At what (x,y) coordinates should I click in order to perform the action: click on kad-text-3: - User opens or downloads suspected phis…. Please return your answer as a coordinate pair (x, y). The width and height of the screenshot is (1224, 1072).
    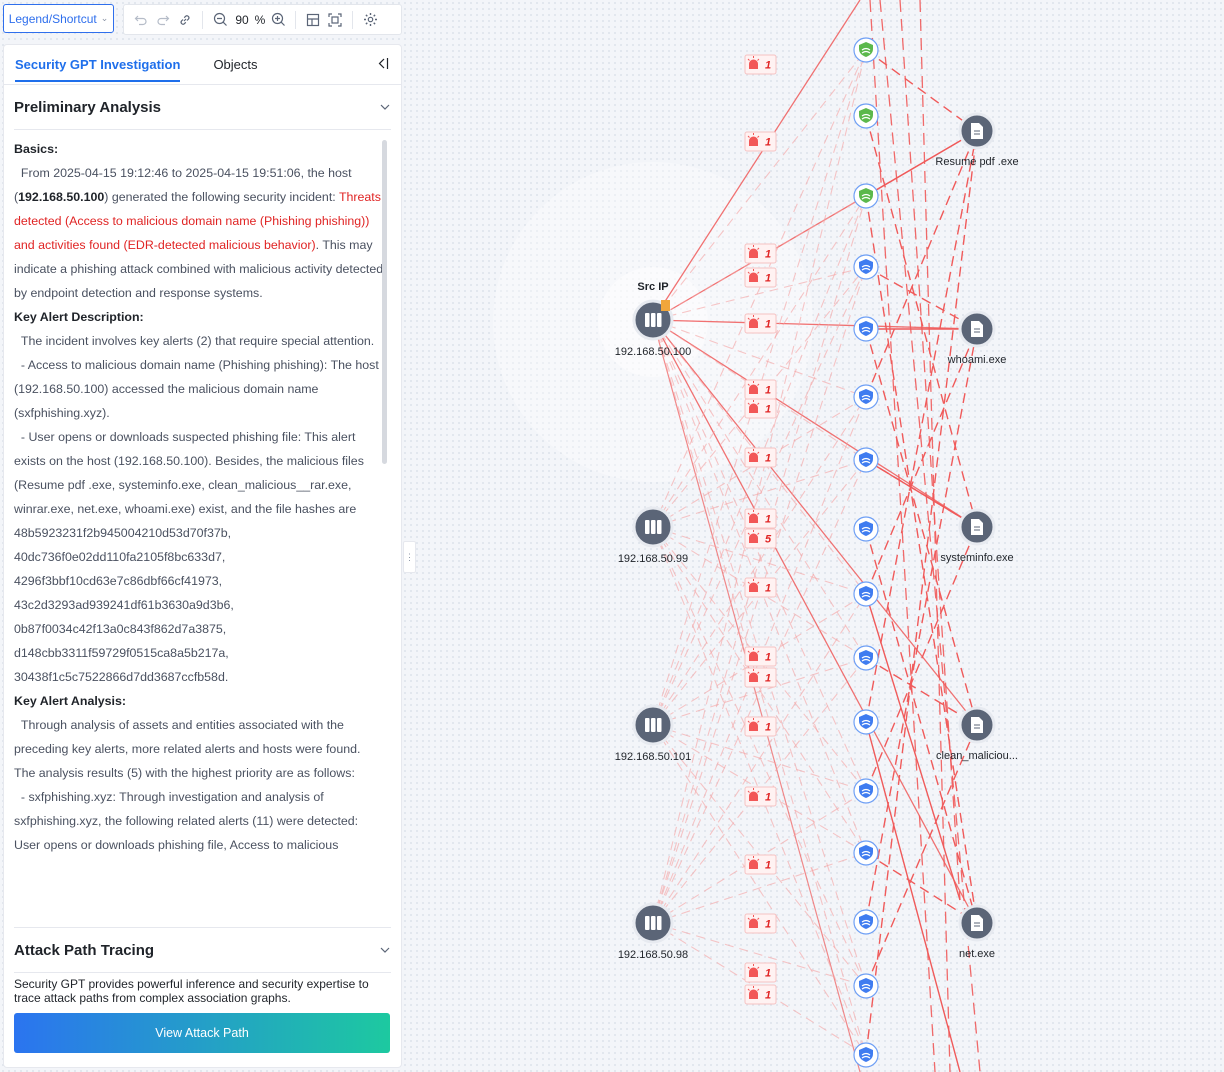
    Looking at the image, I should click on (189, 557).